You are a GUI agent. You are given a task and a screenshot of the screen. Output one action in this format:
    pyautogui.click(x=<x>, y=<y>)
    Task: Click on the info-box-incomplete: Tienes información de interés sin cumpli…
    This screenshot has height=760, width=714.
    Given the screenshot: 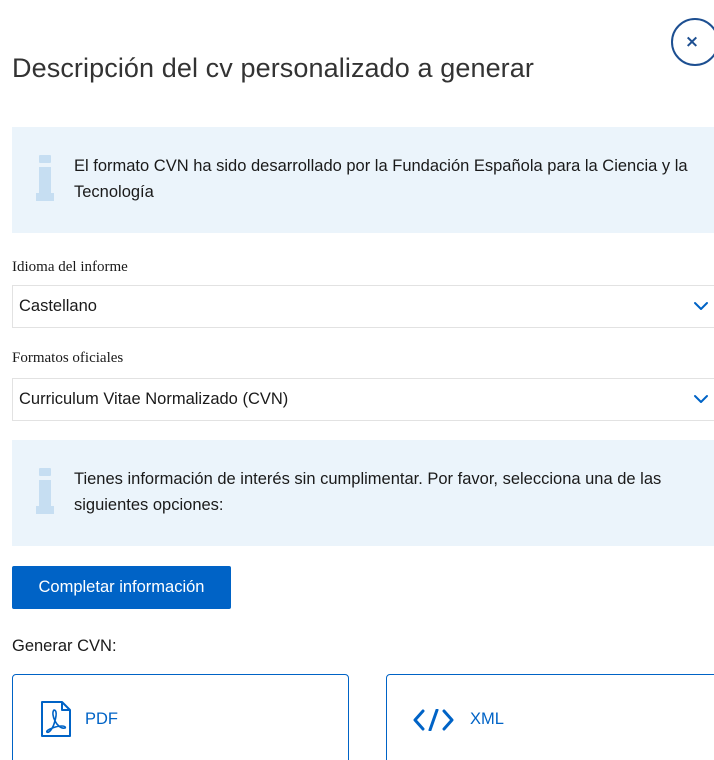 What is the action you would take?
    pyautogui.click(x=363, y=493)
    